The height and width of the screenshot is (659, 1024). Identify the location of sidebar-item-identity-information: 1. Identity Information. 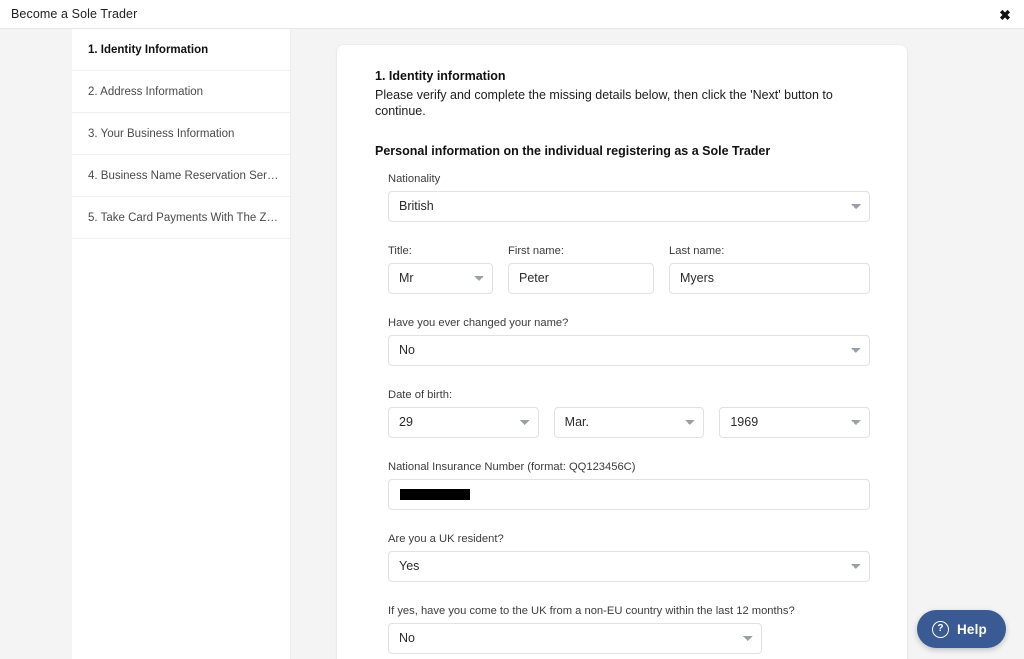
(181, 50).